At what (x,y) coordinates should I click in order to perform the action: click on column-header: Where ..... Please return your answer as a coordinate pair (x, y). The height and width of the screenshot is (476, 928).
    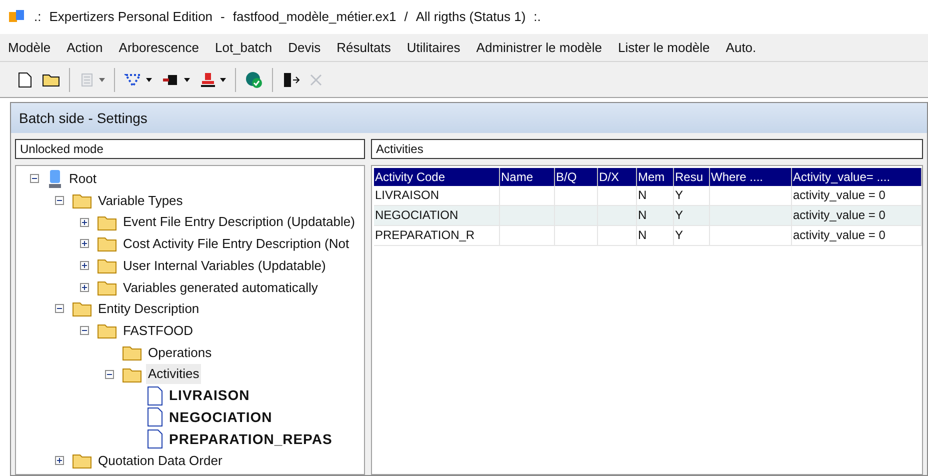
    Looking at the image, I should click on (751, 177).